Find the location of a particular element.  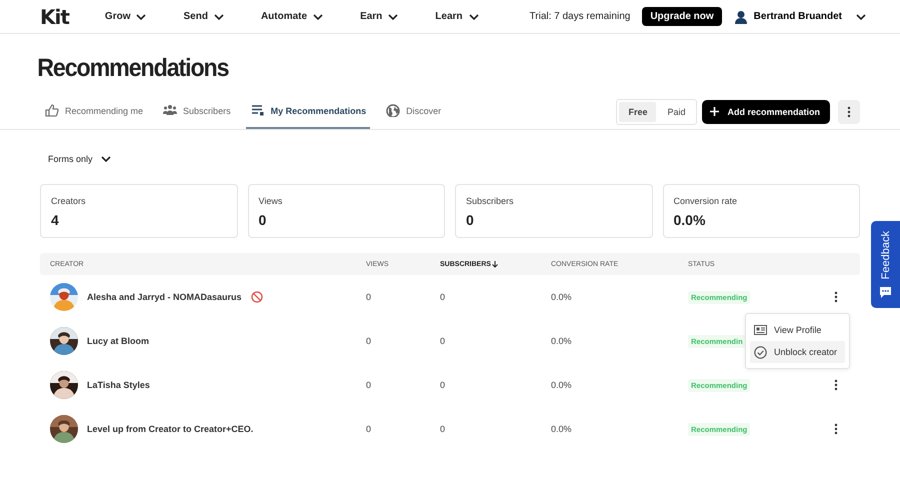

nav-menu: Grow is located at coordinates (125, 16).